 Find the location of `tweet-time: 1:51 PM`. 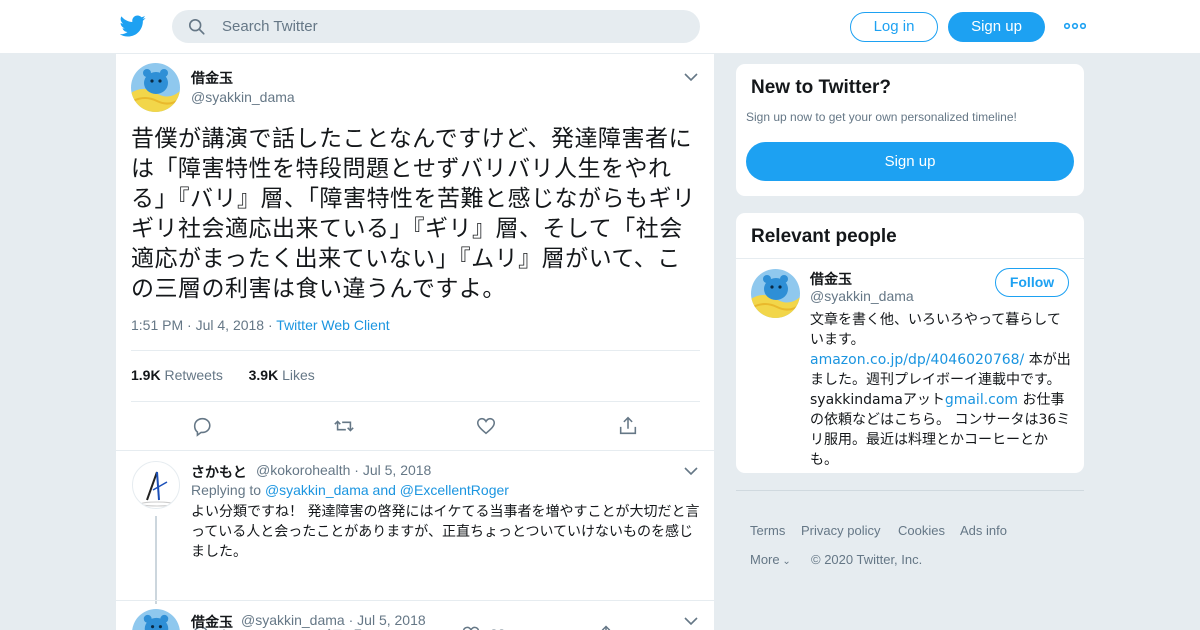

tweet-time: 1:51 PM is located at coordinates (157, 325).